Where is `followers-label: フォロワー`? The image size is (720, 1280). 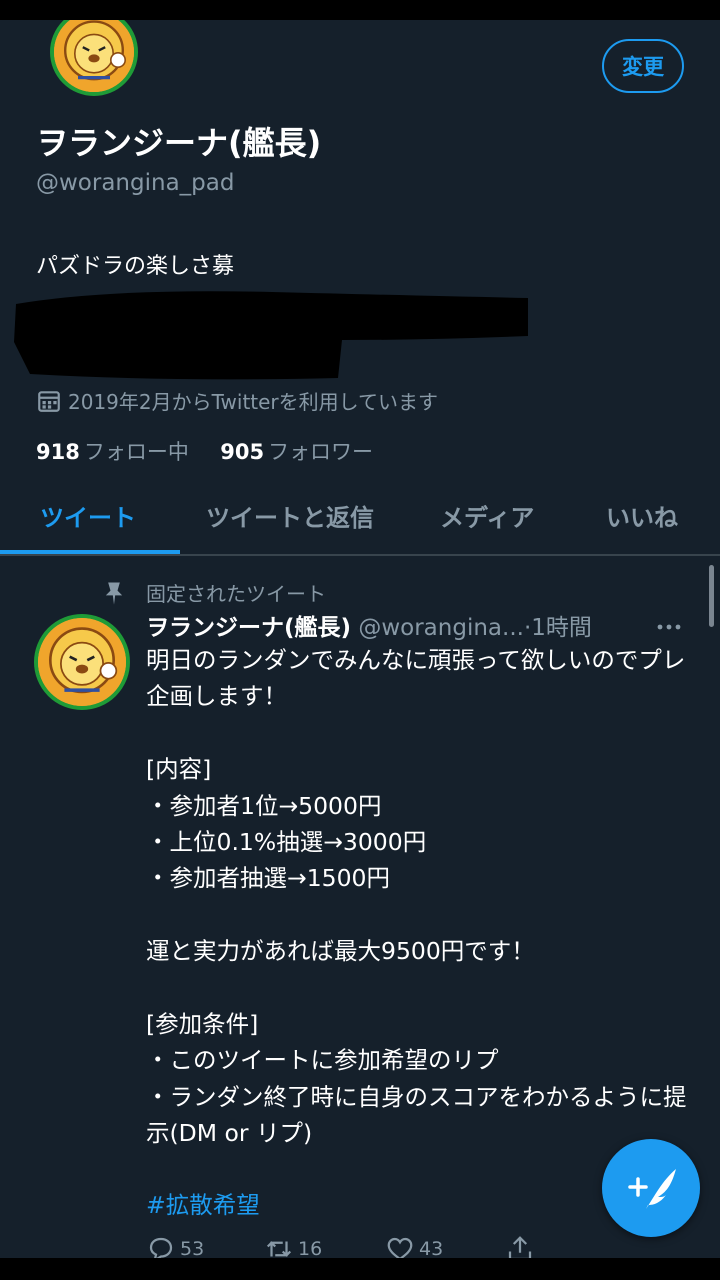
followers-label: フォロワー is located at coordinates (321, 452).